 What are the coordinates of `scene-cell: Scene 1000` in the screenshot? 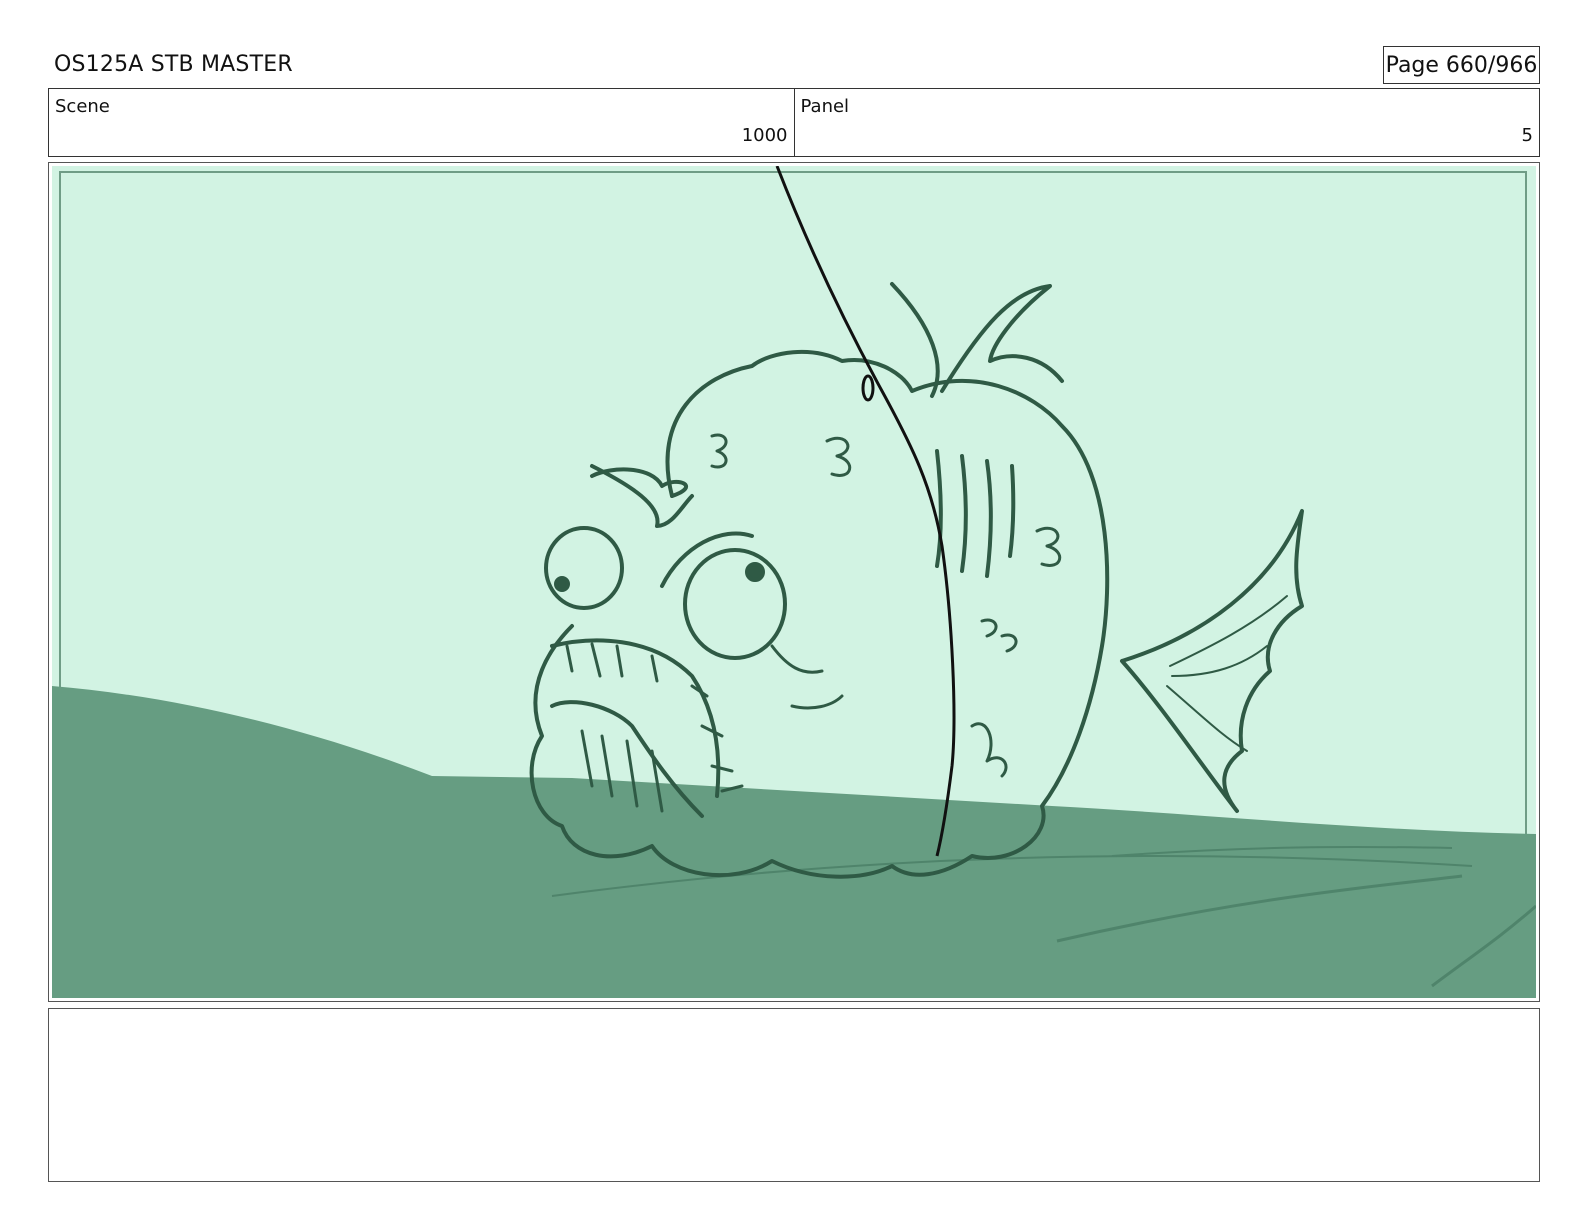 It's located at (421, 122).